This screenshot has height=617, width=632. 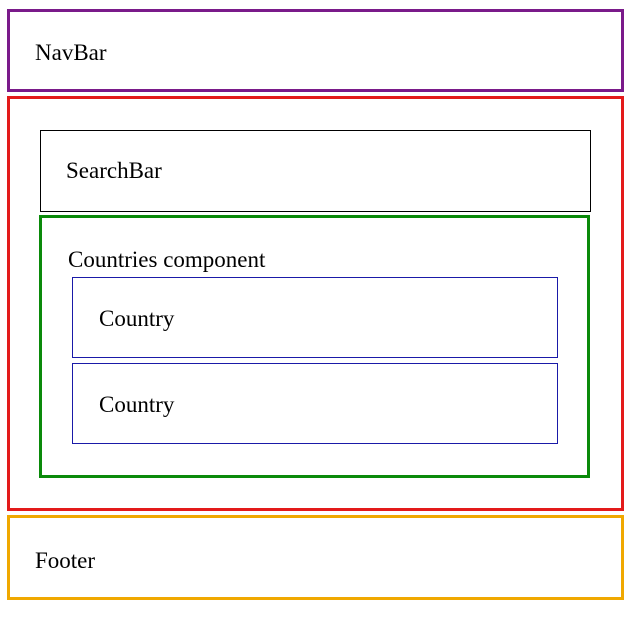 I want to click on searchbar-box: SearchBar, so click(x=315, y=171).